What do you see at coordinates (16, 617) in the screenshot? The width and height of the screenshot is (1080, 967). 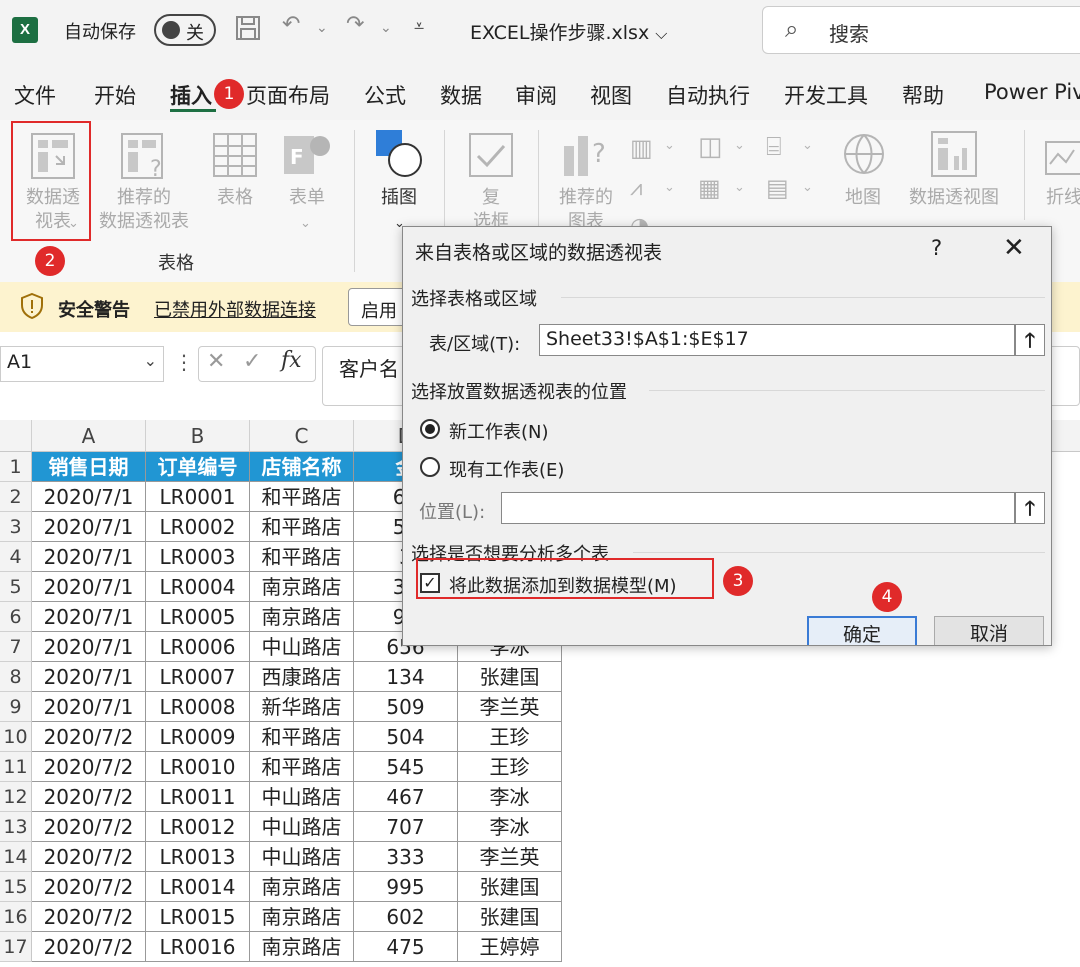 I see `row-header: 6` at bounding box center [16, 617].